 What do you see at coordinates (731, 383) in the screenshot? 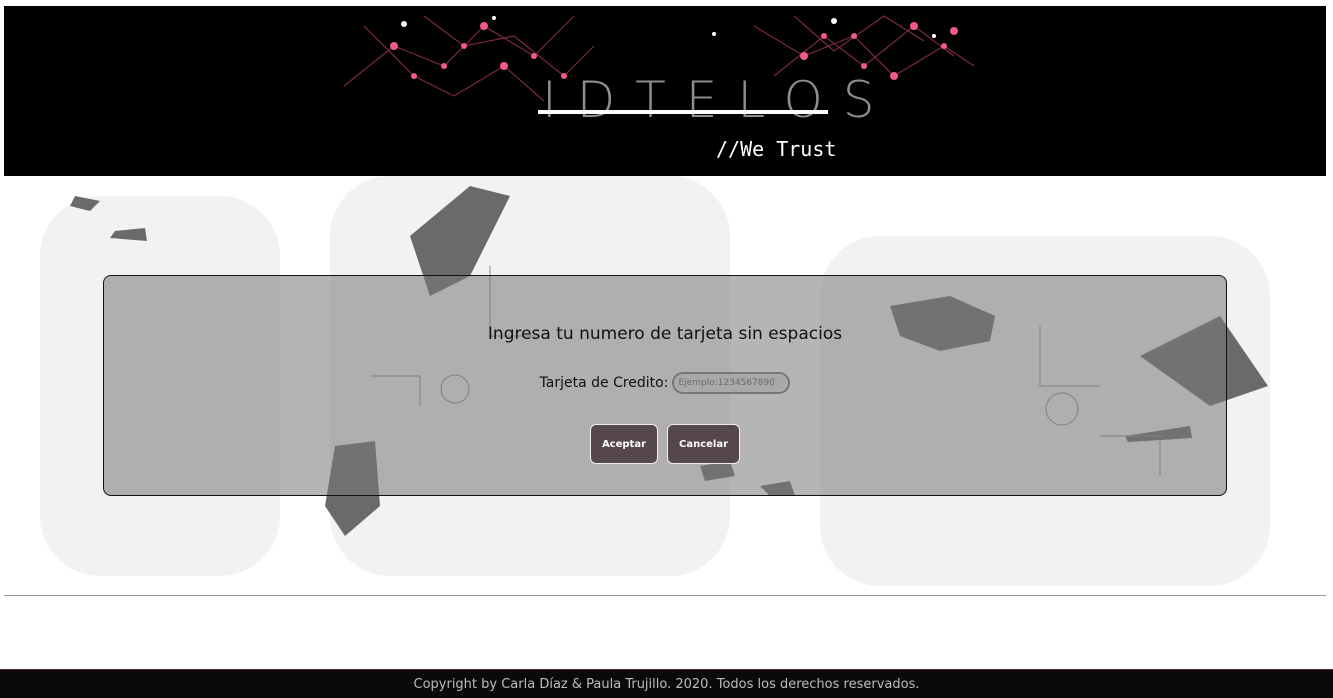
I see `card-number-input` at bounding box center [731, 383].